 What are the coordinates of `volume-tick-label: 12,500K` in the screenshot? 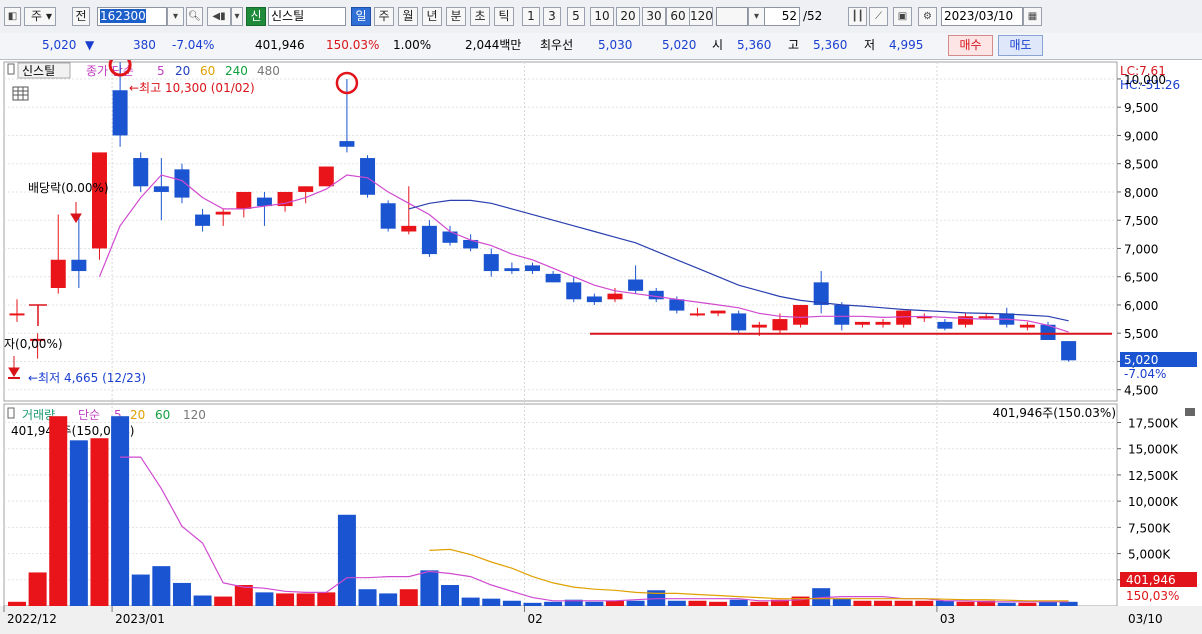 It's located at (1153, 476).